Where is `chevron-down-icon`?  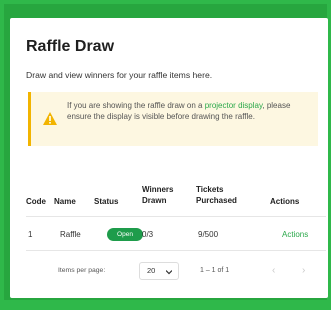 chevron-down-icon is located at coordinates (169, 272).